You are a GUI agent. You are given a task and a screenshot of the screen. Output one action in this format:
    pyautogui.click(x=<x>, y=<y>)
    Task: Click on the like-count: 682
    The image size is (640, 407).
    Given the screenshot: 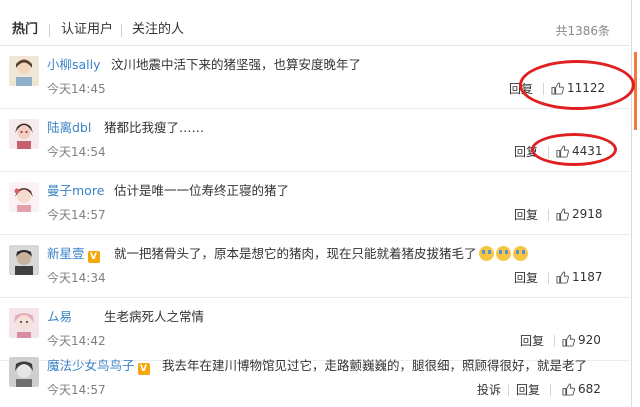 What is the action you would take?
    pyautogui.click(x=589, y=389)
    